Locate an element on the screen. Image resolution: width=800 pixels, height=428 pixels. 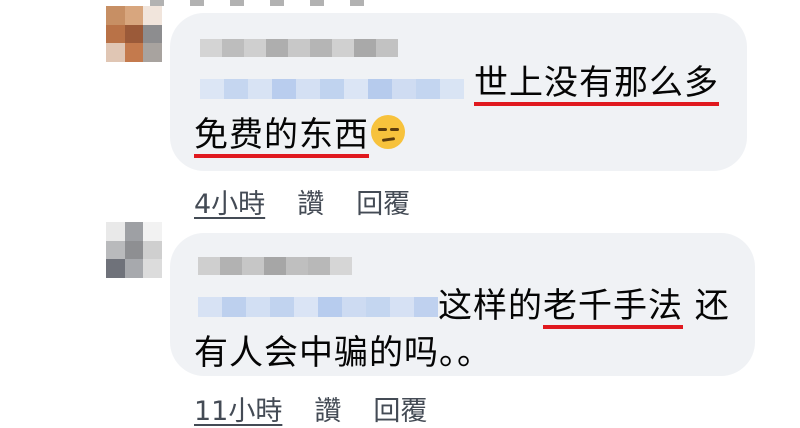
underlined-phrase: 免费的东西 is located at coordinates (299, 135).